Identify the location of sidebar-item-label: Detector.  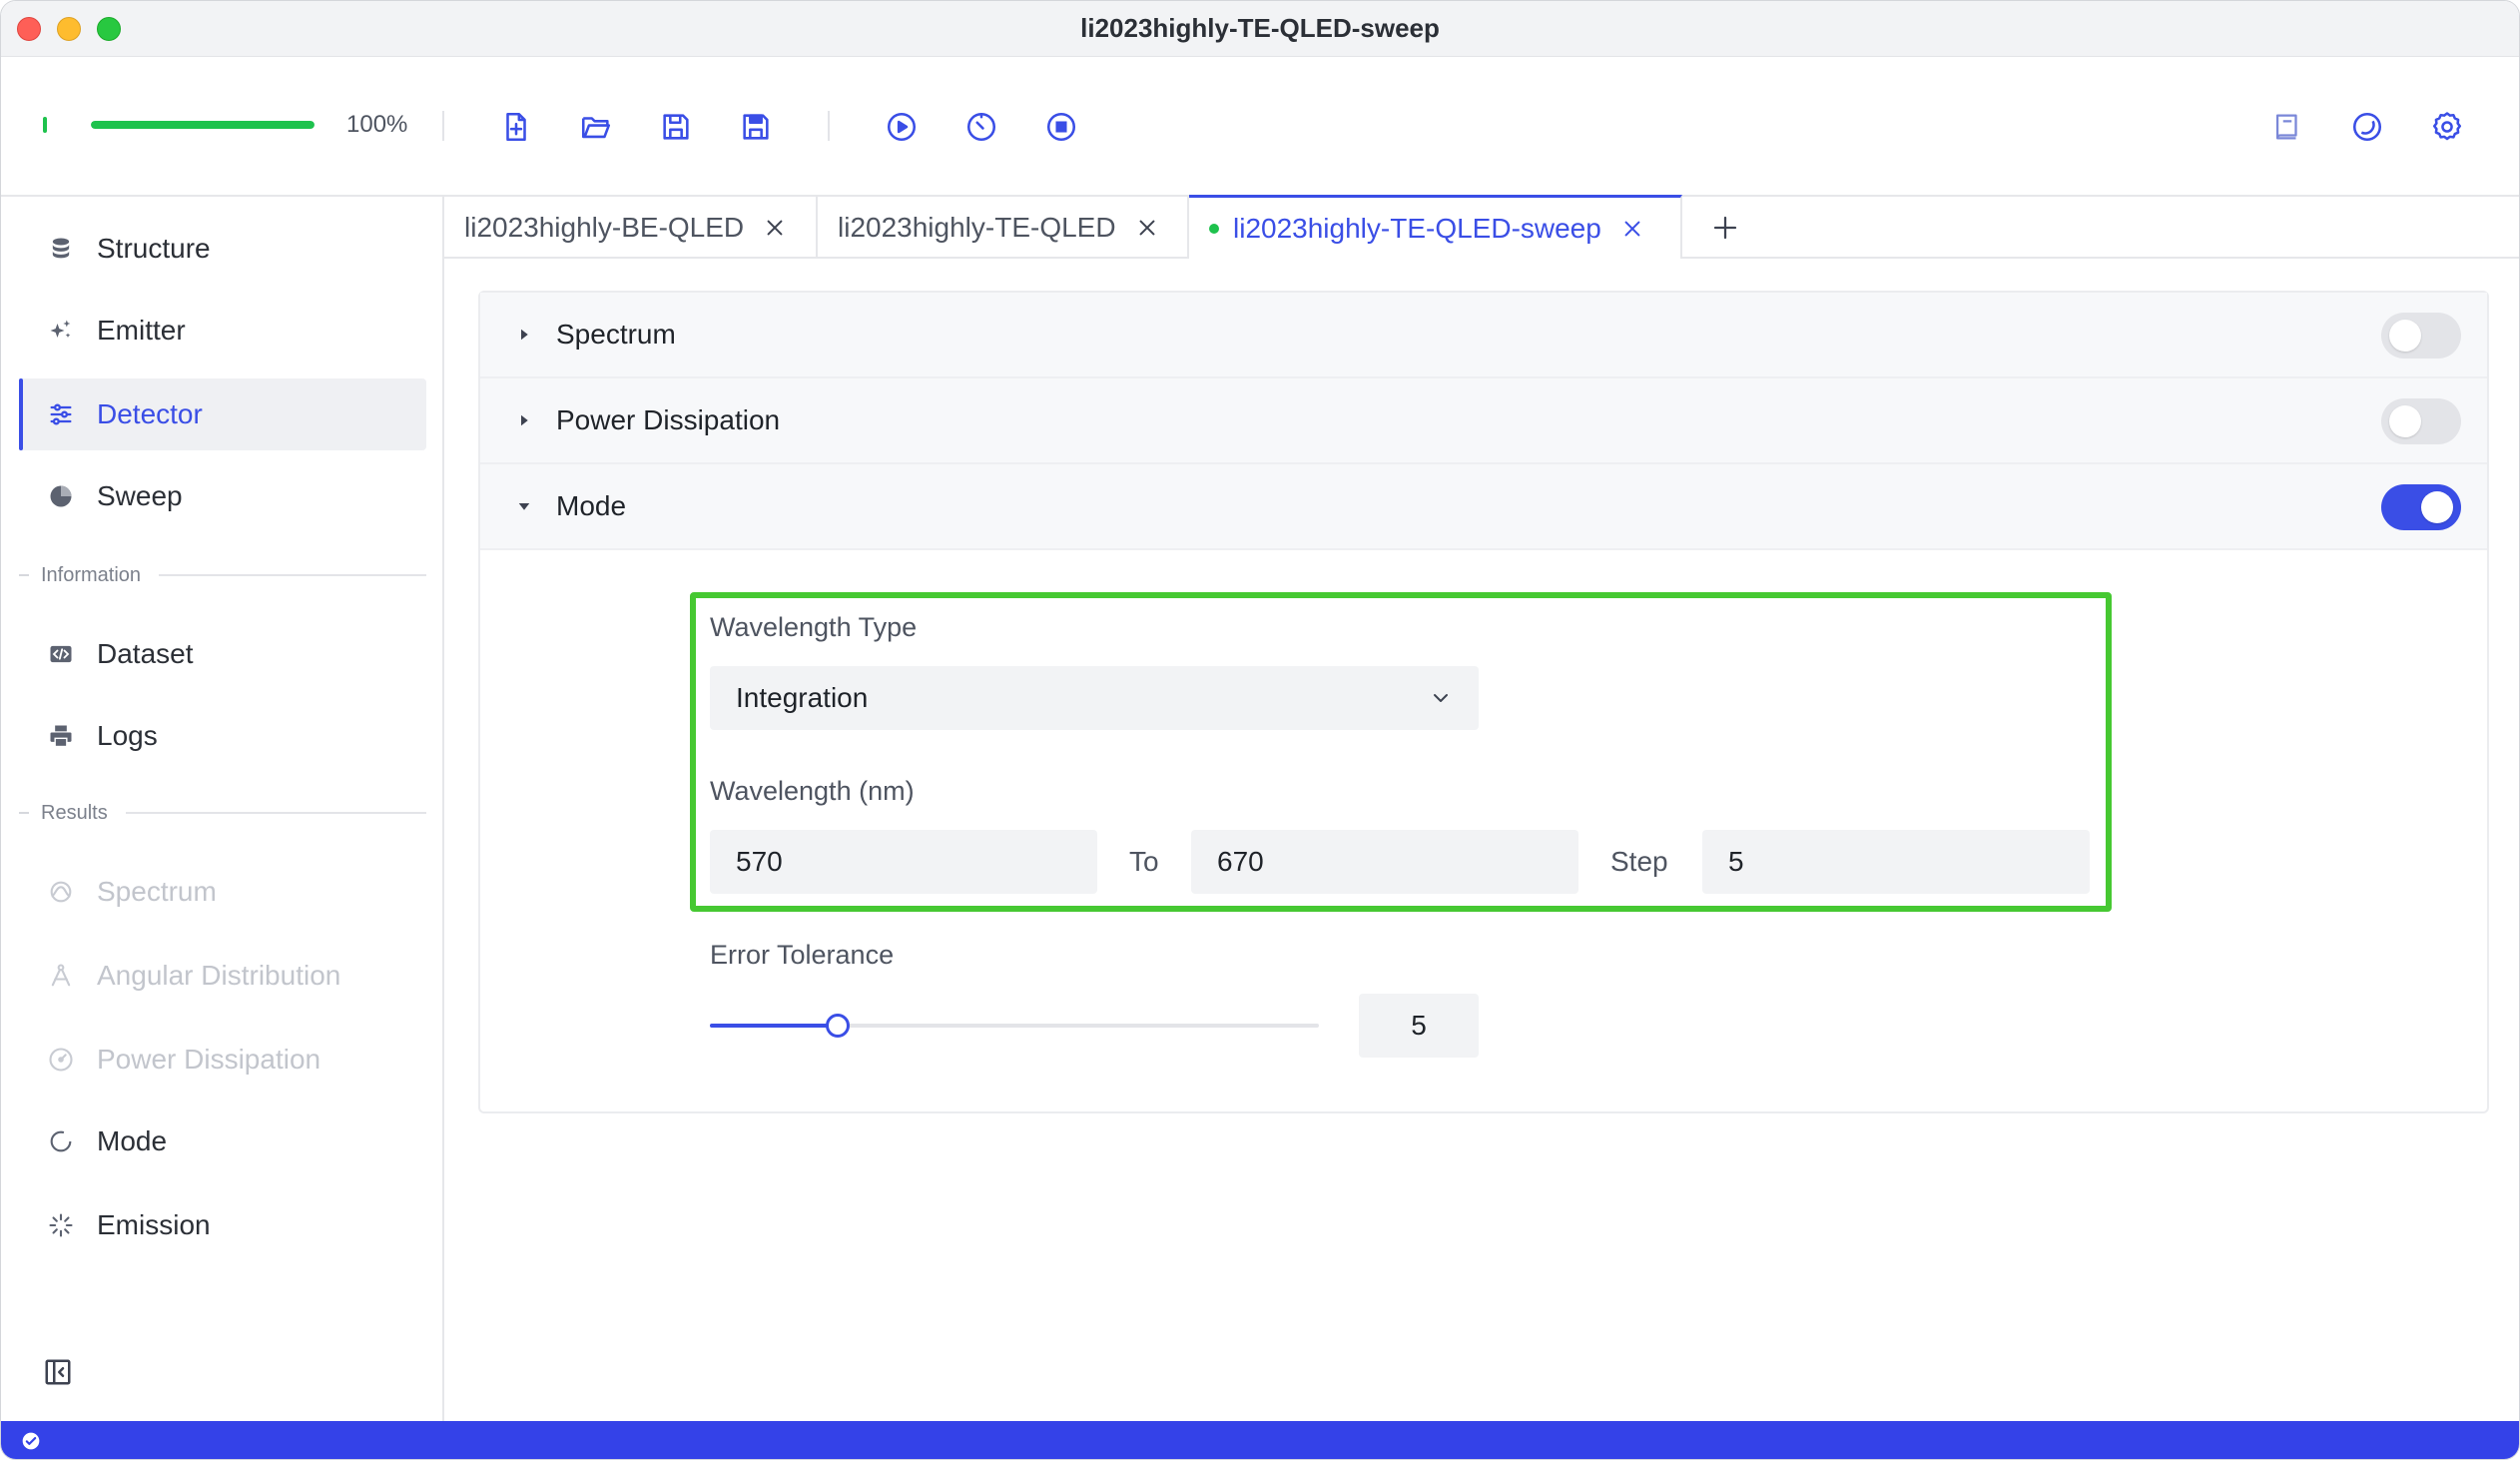
(150, 413).